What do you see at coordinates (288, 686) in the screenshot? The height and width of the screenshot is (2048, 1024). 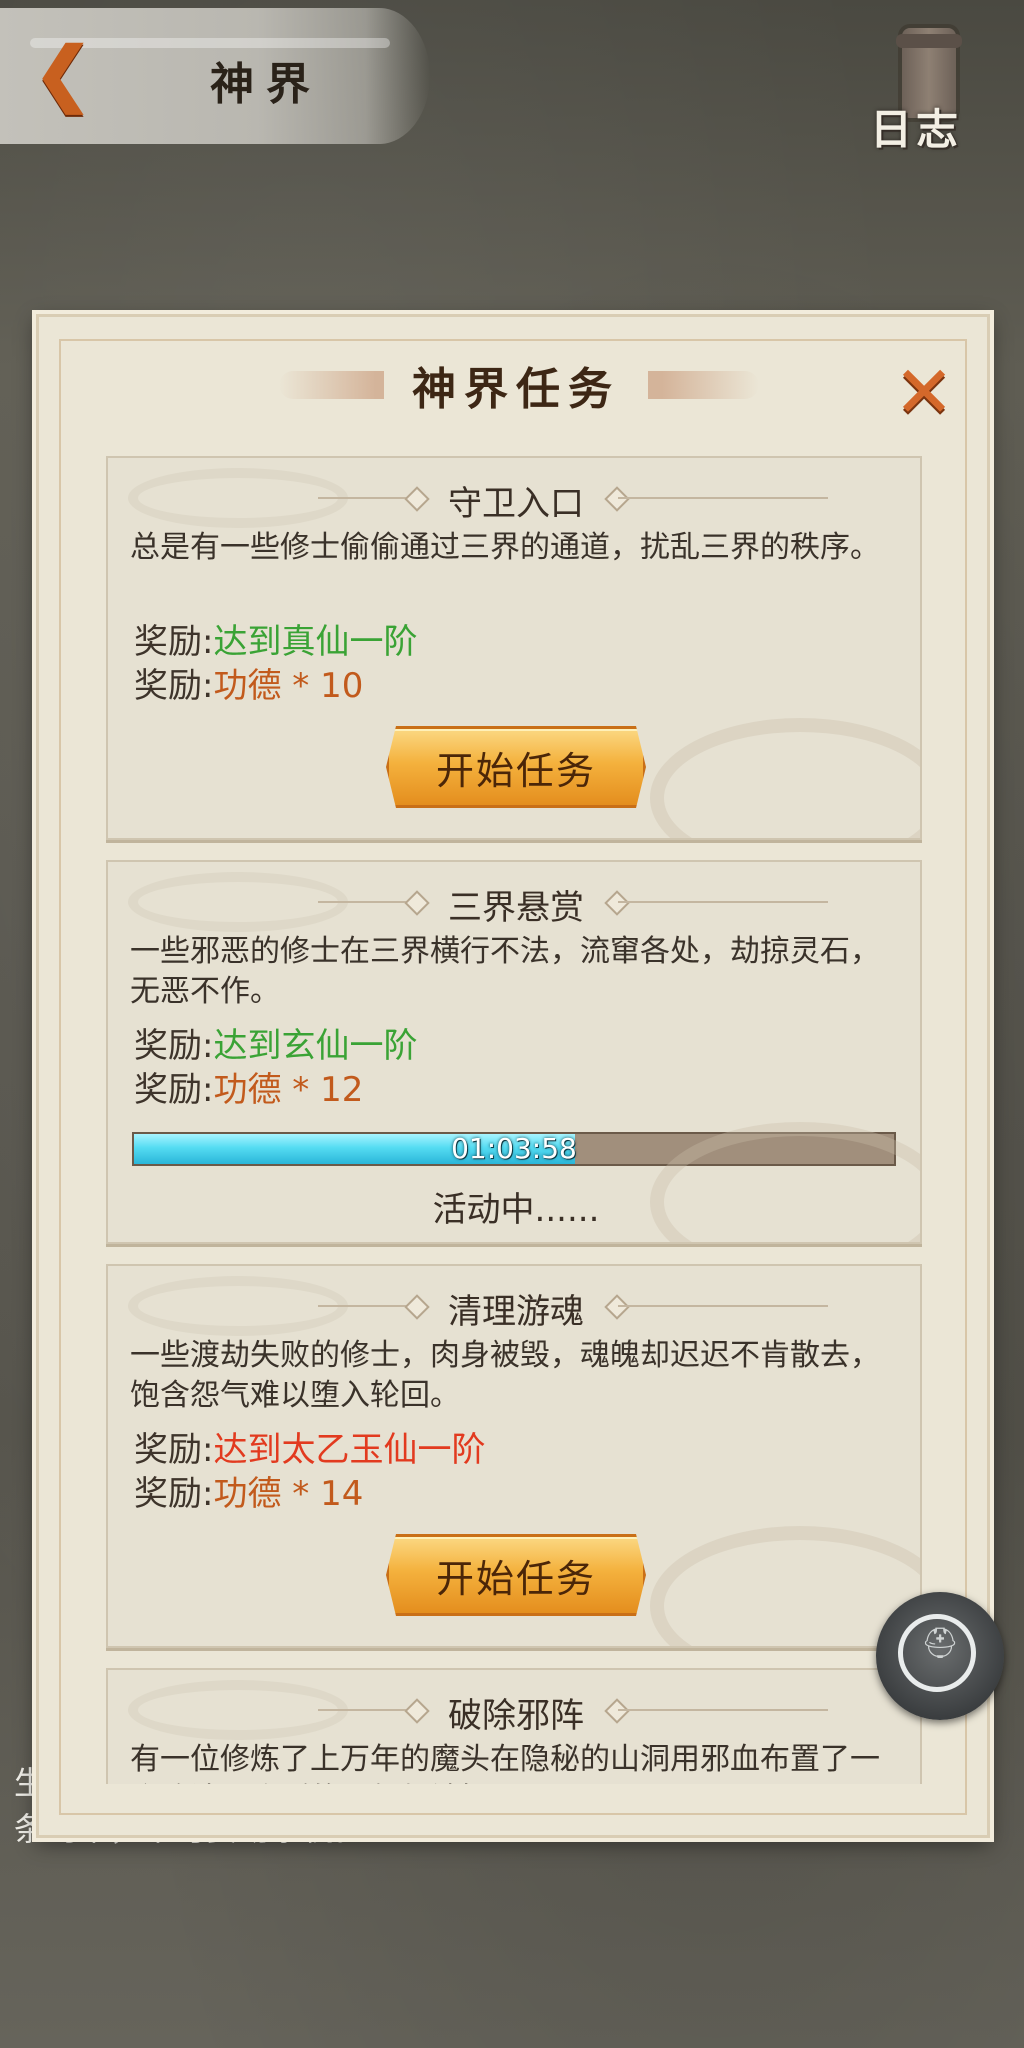 I see `reward-value: 功德 * 10` at bounding box center [288, 686].